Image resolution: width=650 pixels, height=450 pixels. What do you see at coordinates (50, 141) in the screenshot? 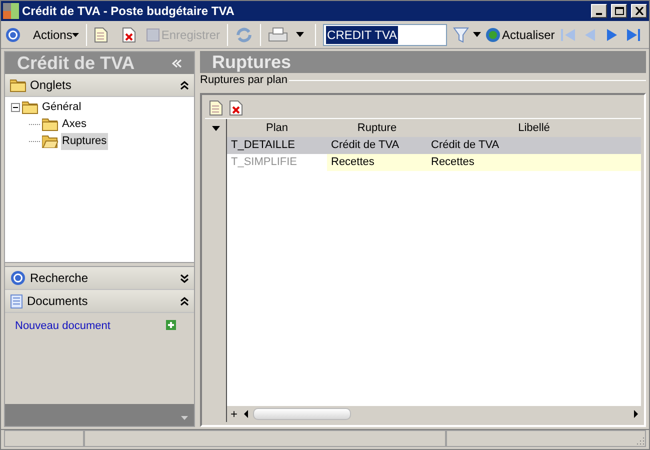
I see `open-folder-icon` at bounding box center [50, 141].